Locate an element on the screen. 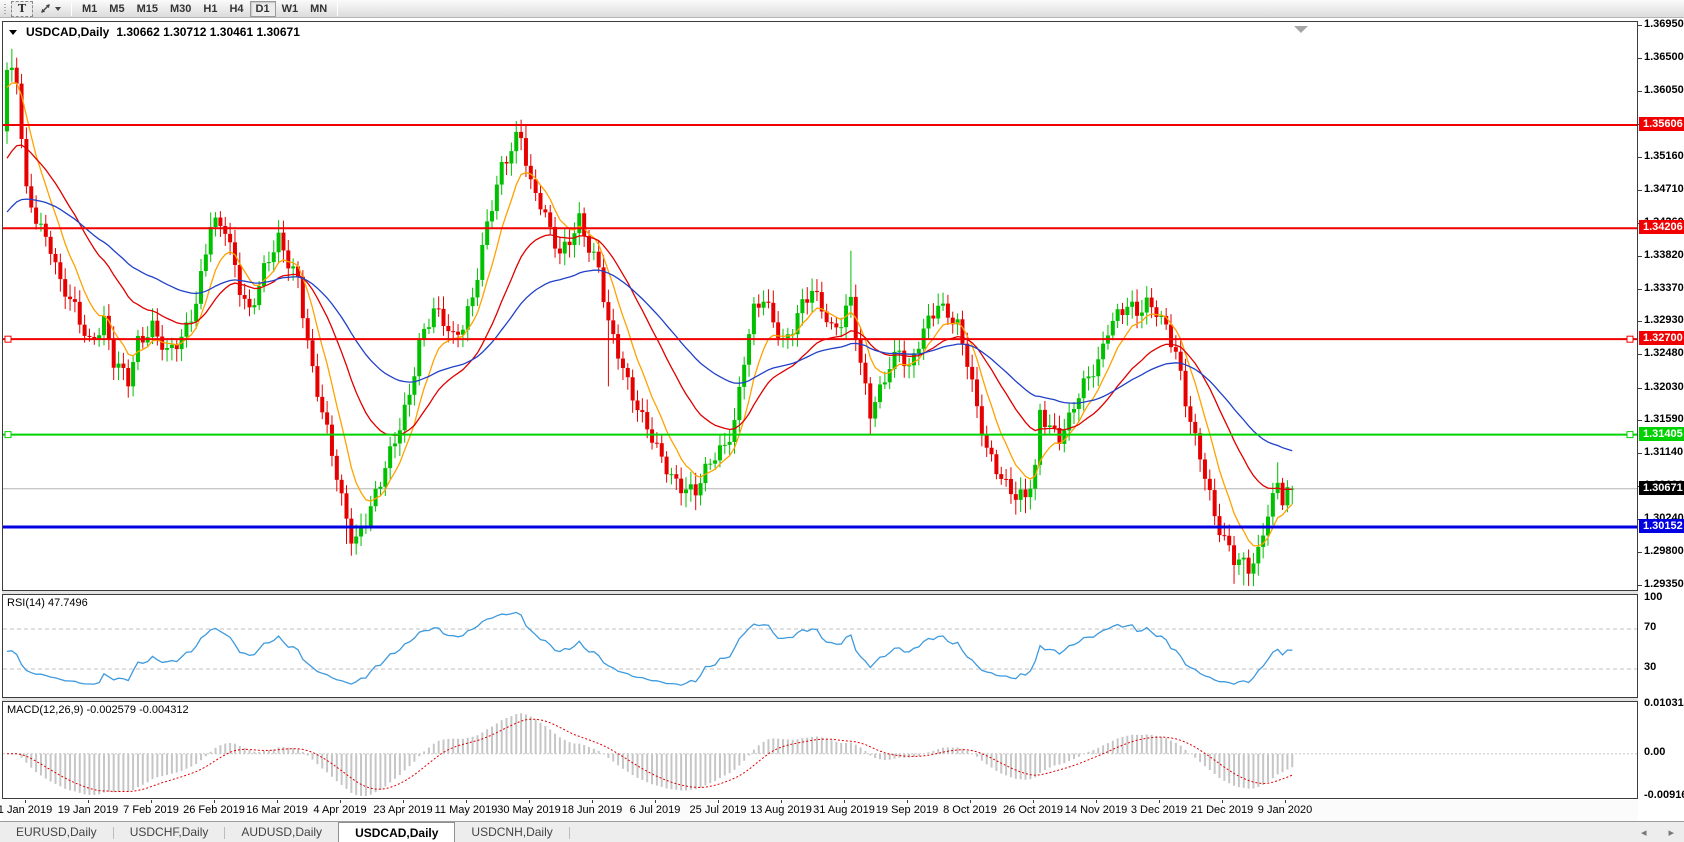 Image resolution: width=1684 pixels, height=842 pixels. date-axis-label: 6 Jul 2019 is located at coordinates (655, 810).